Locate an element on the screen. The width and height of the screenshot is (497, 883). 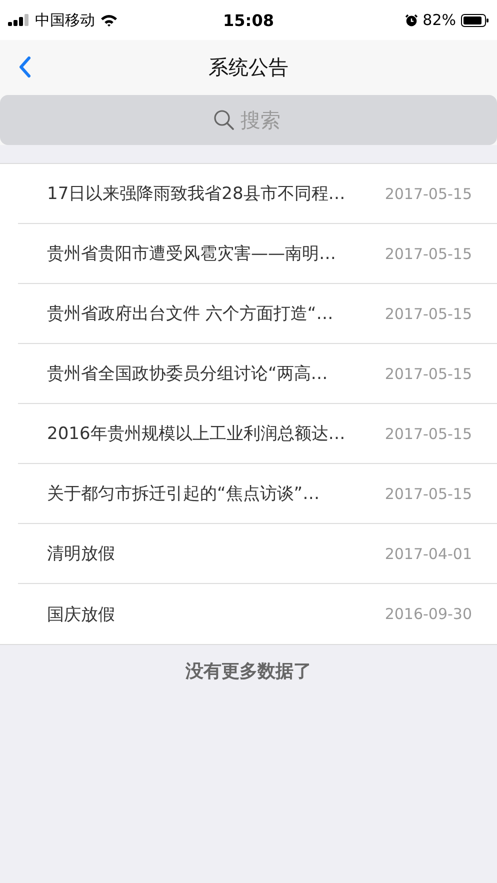
notice-row: 关于都匀市拆迁引起的“焦点访谈”… 2017-05-15 is located at coordinates (257, 494).